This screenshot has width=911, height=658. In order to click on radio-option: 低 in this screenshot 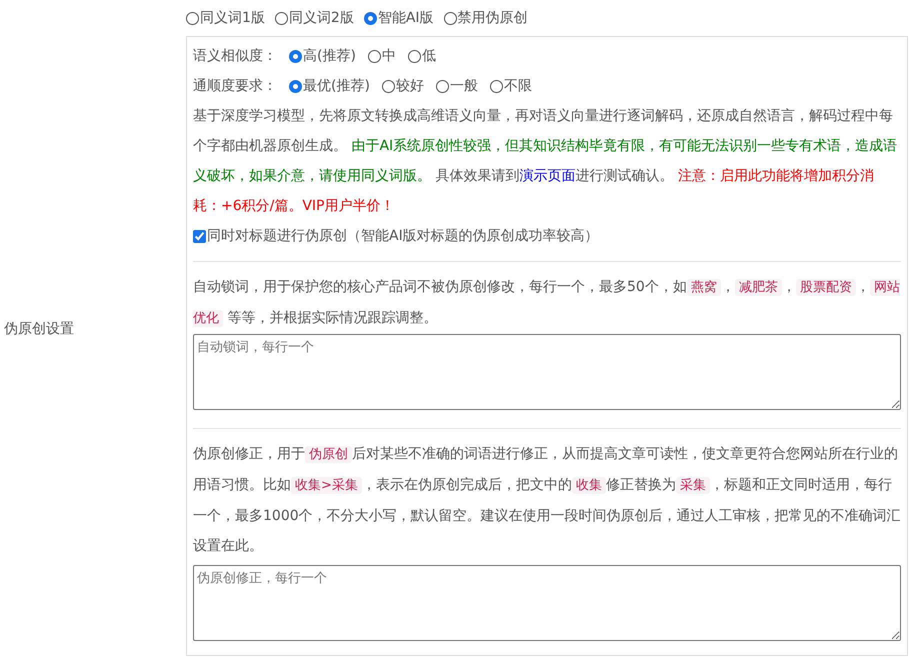, I will do `click(422, 56)`.